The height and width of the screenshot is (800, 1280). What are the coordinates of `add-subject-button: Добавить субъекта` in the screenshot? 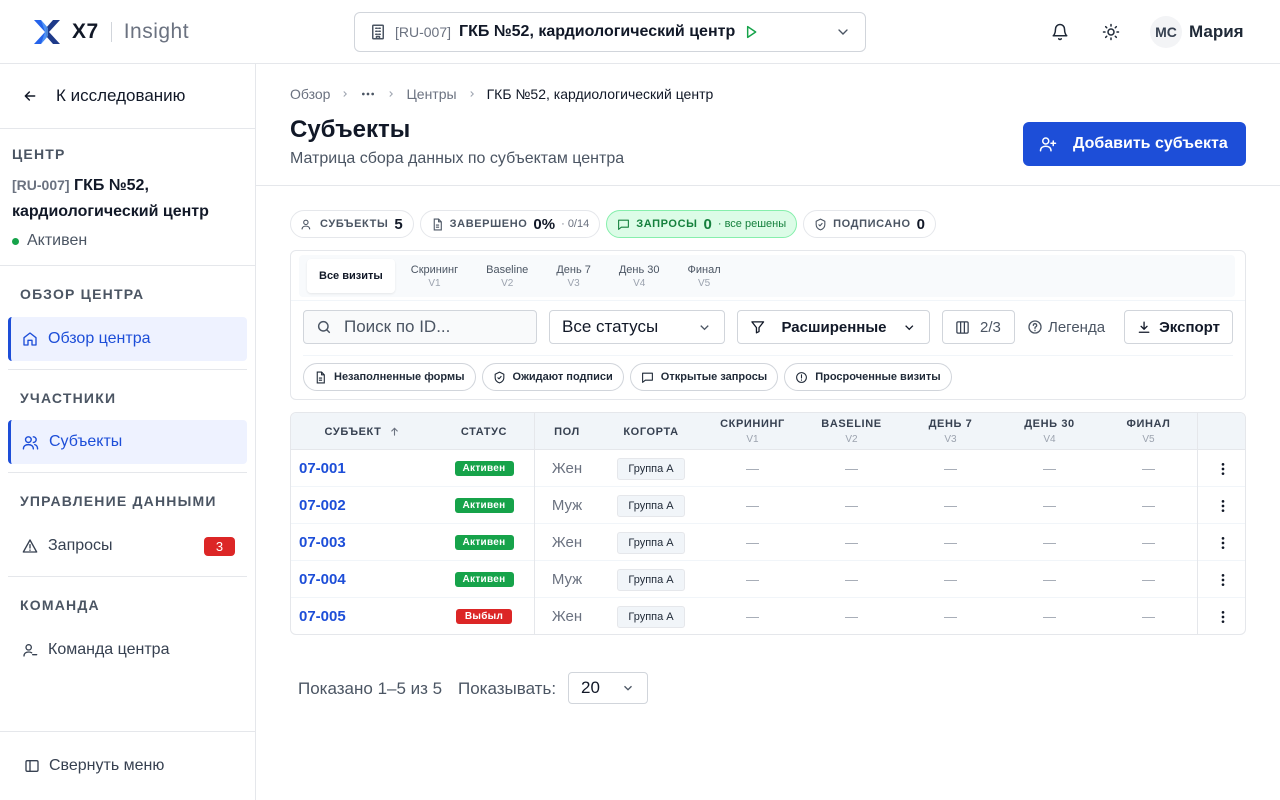 It's located at (1134, 144).